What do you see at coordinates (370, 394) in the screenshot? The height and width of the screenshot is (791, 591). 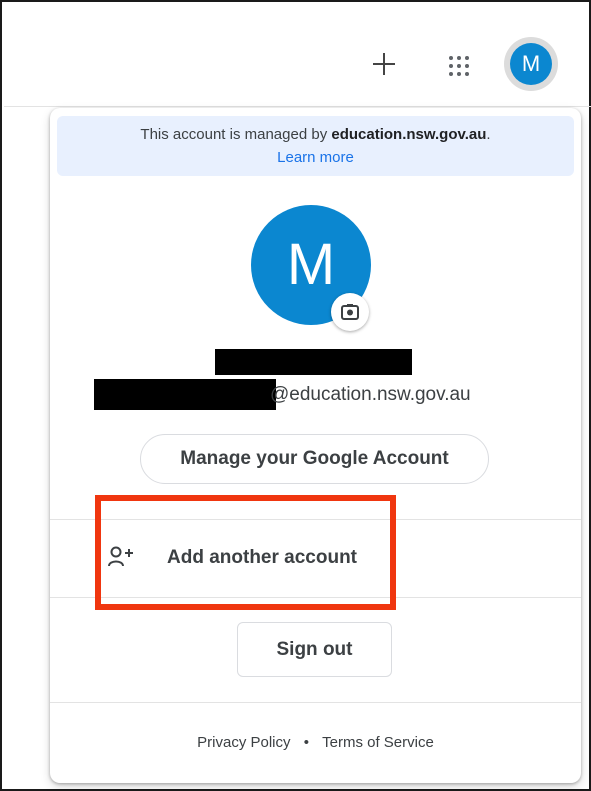 I see `email-domain: @education.nsw.gov.au` at bounding box center [370, 394].